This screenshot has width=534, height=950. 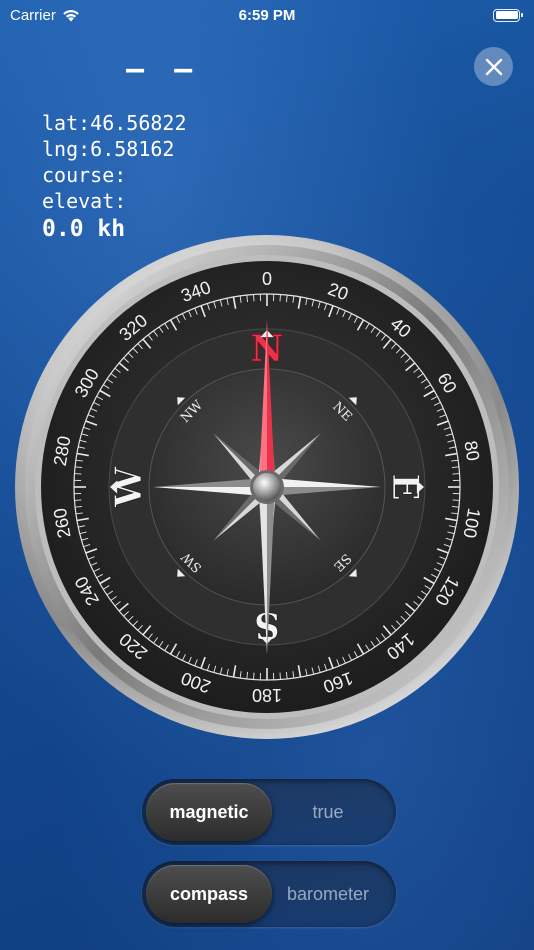 I want to click on status-time: 6:59 PM, so click(x=267, y=15).